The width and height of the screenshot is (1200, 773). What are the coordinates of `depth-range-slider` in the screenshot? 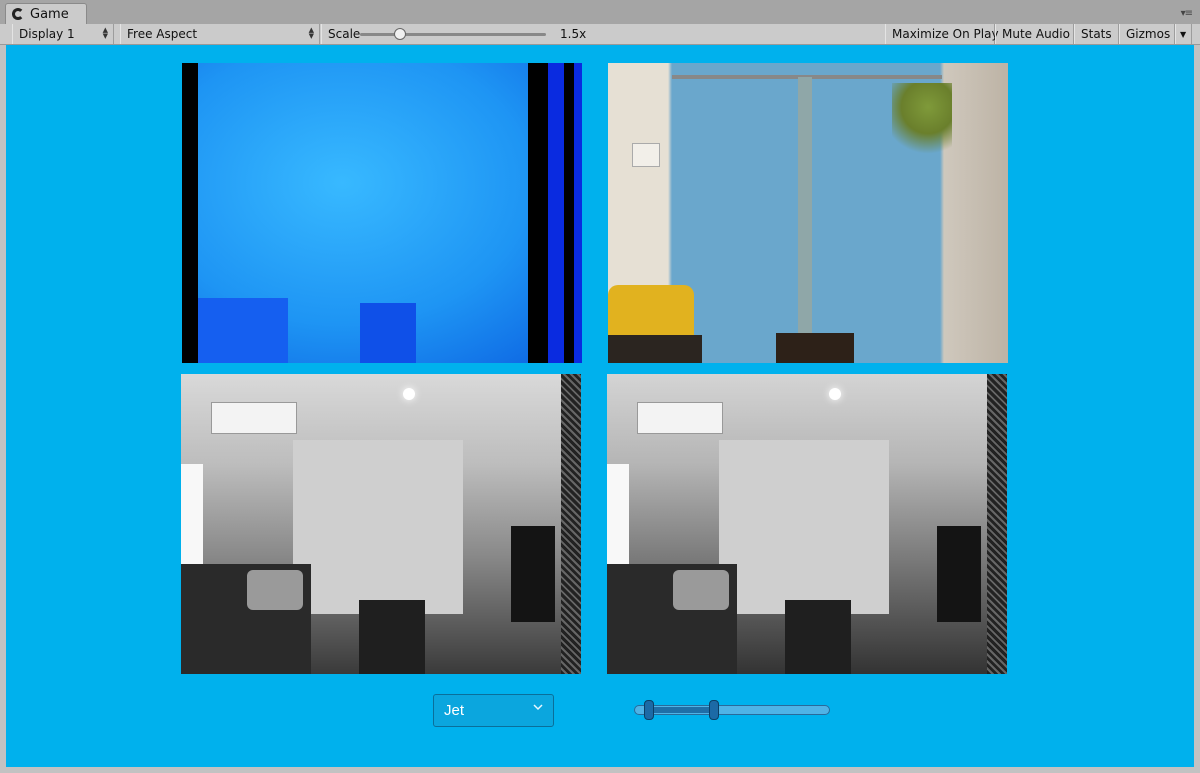 It's located at (732, 710).